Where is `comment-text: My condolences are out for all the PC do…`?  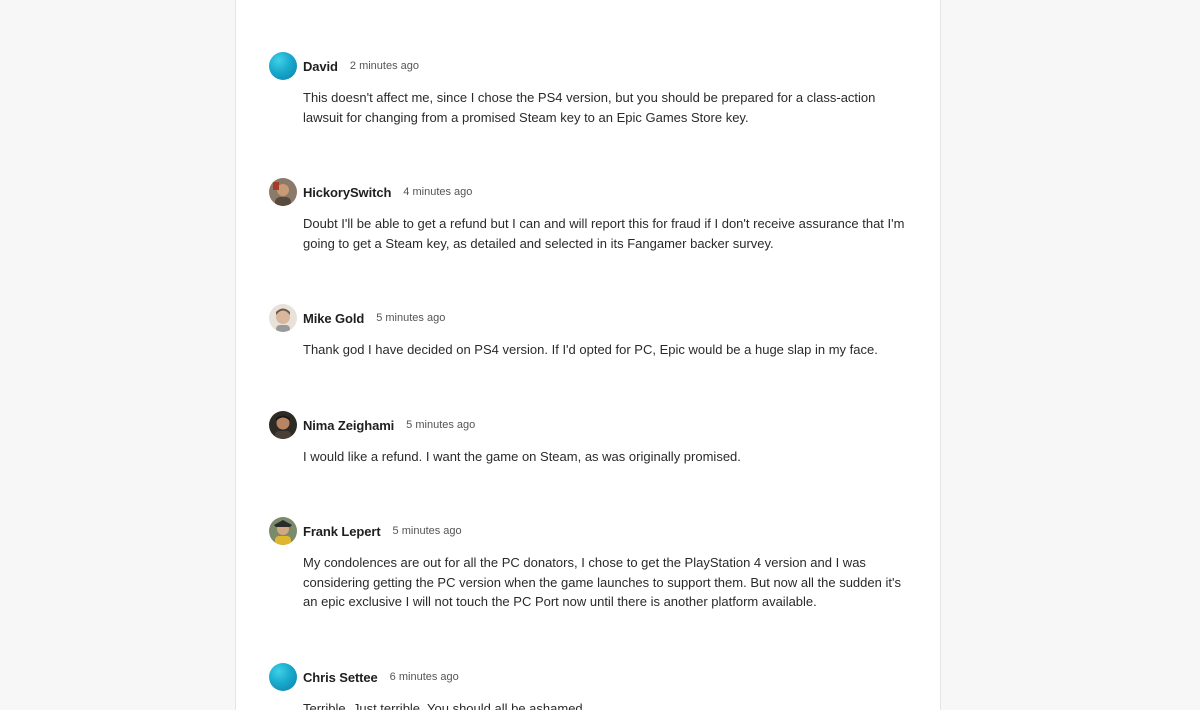
comment-text: My condolences are out for all the PC do… is located at coordinates (602, 582).